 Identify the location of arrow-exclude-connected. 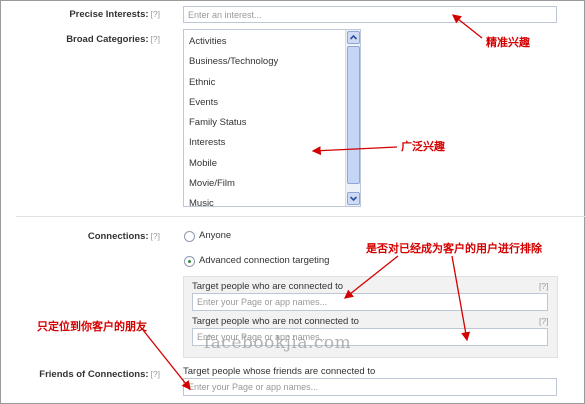
(371, 277).